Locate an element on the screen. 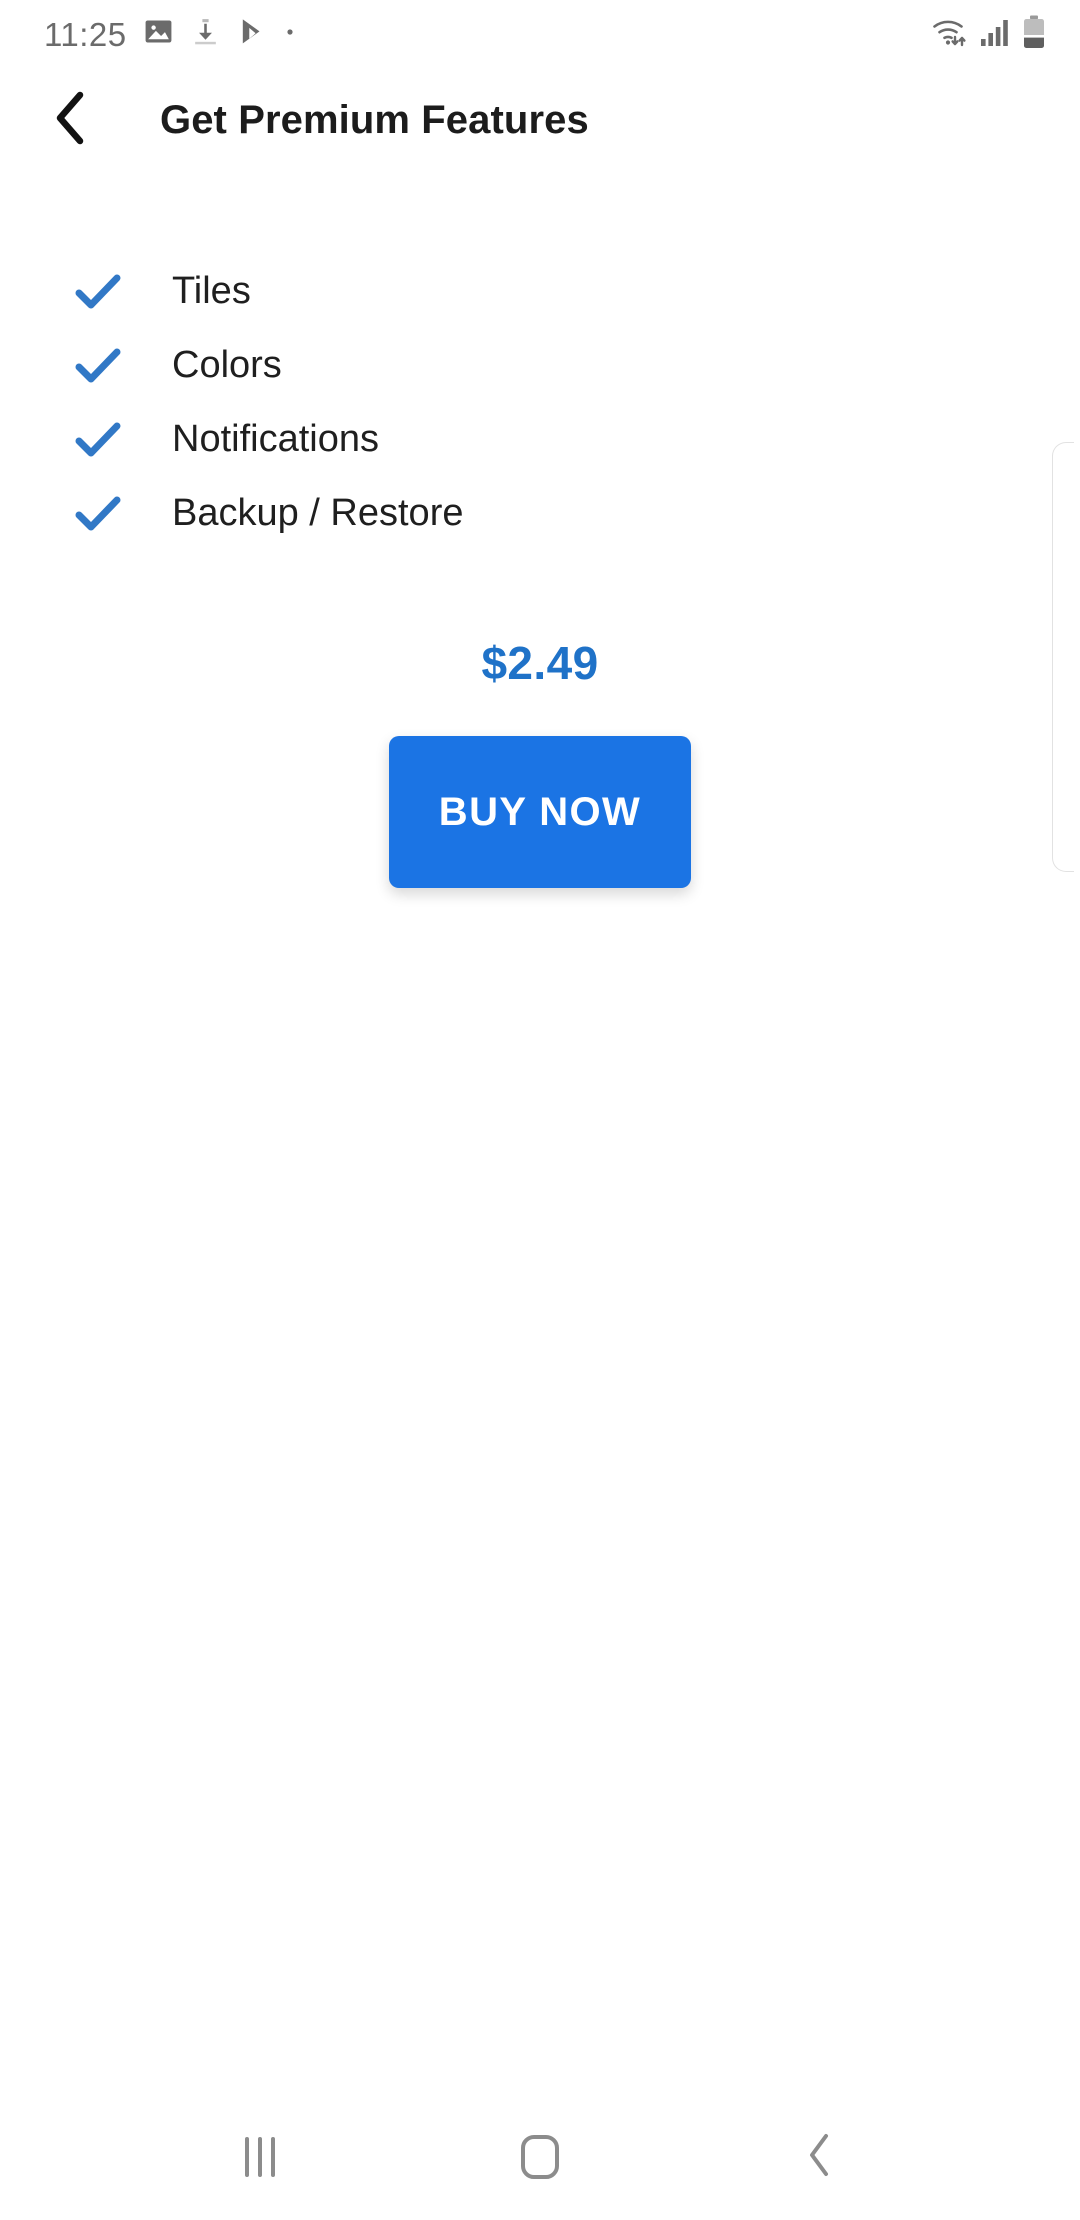  buy-button-container: BUY NOW is located at coordinates (540, 812).